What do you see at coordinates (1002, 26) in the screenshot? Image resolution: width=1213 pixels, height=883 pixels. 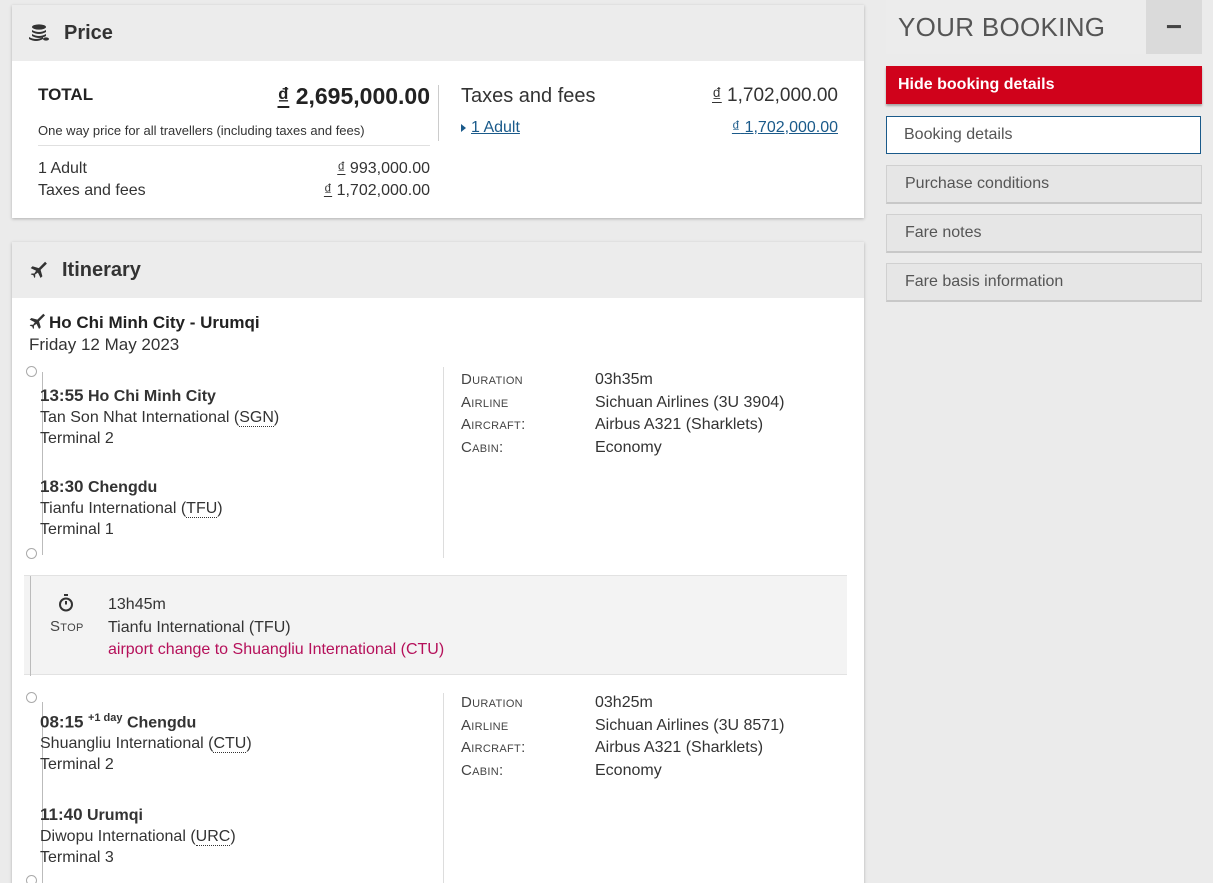 I see `sidebar-title: YOUR BOOKING` at bounding box center [1002, 26].